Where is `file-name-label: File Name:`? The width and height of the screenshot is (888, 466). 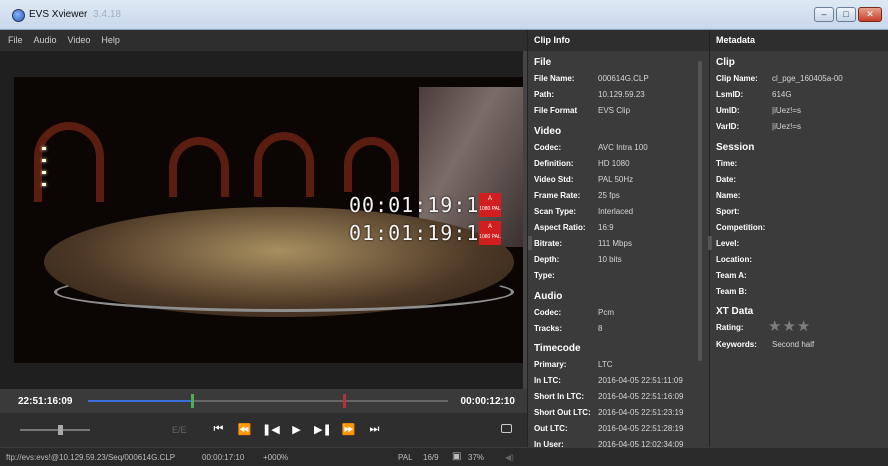
file-name-label: File Name: is located at coordinates (554, 78).